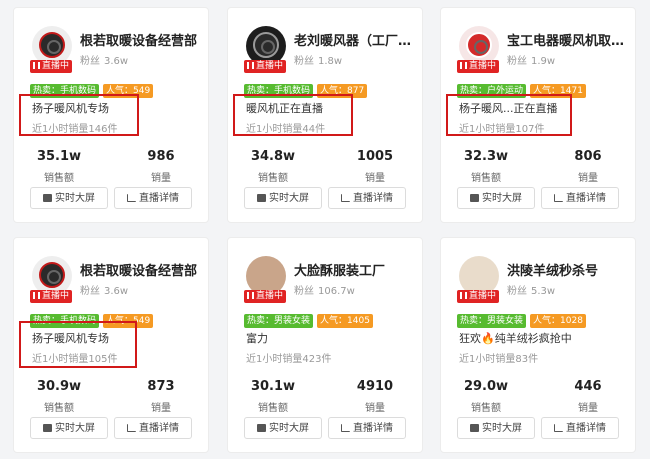 This screenshot has height=459, width=650. I want to click on sales-amount-stat: 29.0w 销售额, so click(486, 396).